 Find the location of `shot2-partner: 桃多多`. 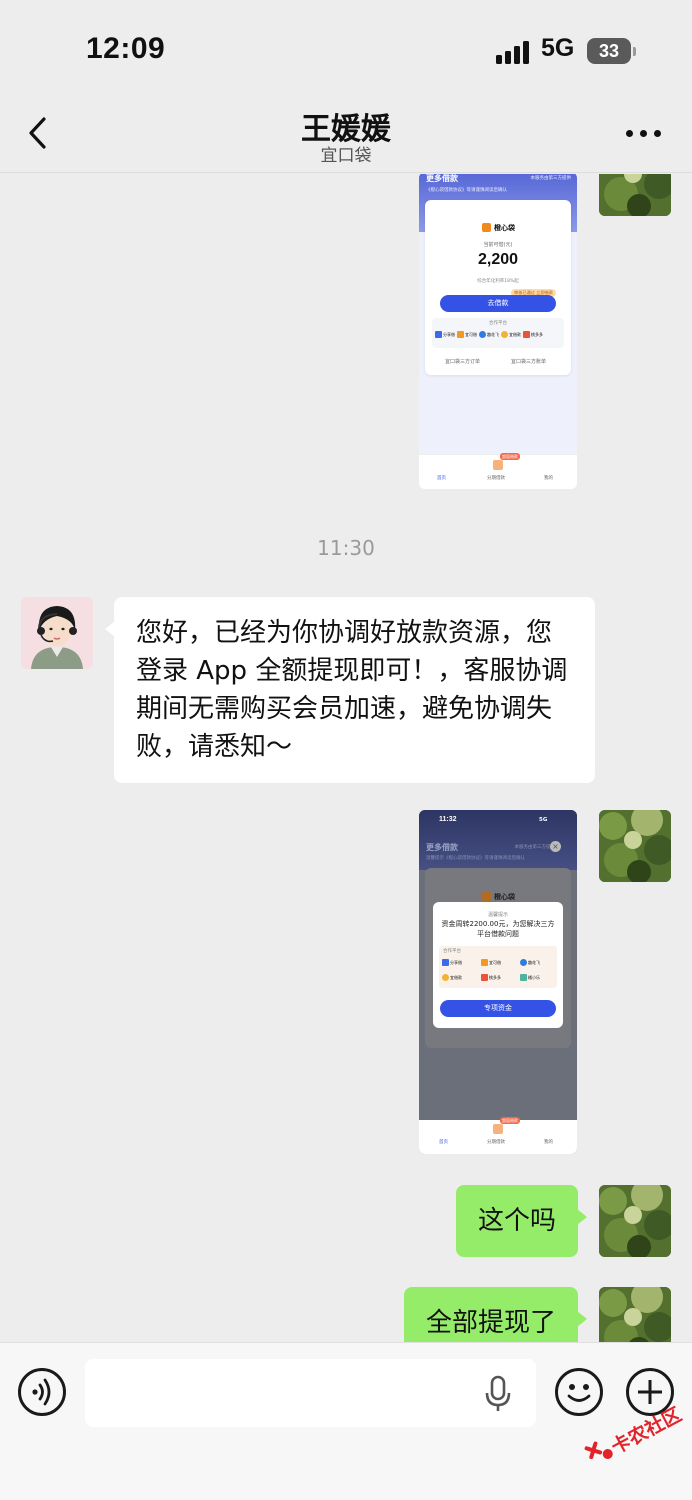

shot2-partner: 桃多多 is located at coordinates (491, 977).